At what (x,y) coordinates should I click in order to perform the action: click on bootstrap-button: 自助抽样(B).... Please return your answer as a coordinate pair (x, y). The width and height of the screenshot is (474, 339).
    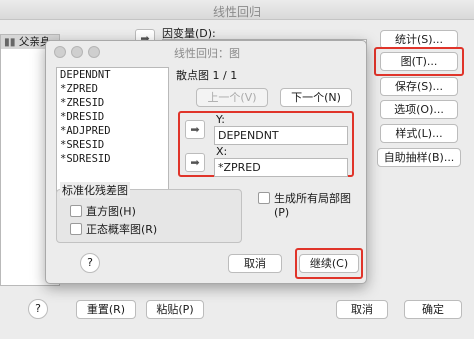
    Looking at the image, I should click on (419, 157).